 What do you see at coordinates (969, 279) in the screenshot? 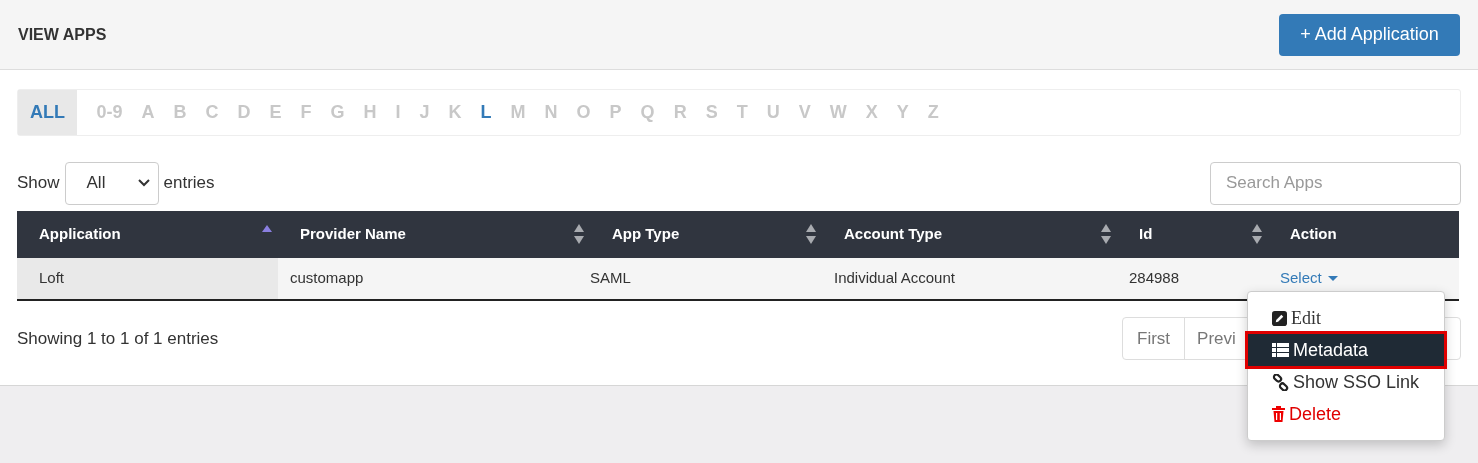
I see `table-cell: Individual Account` at bounding box center [969, 279].